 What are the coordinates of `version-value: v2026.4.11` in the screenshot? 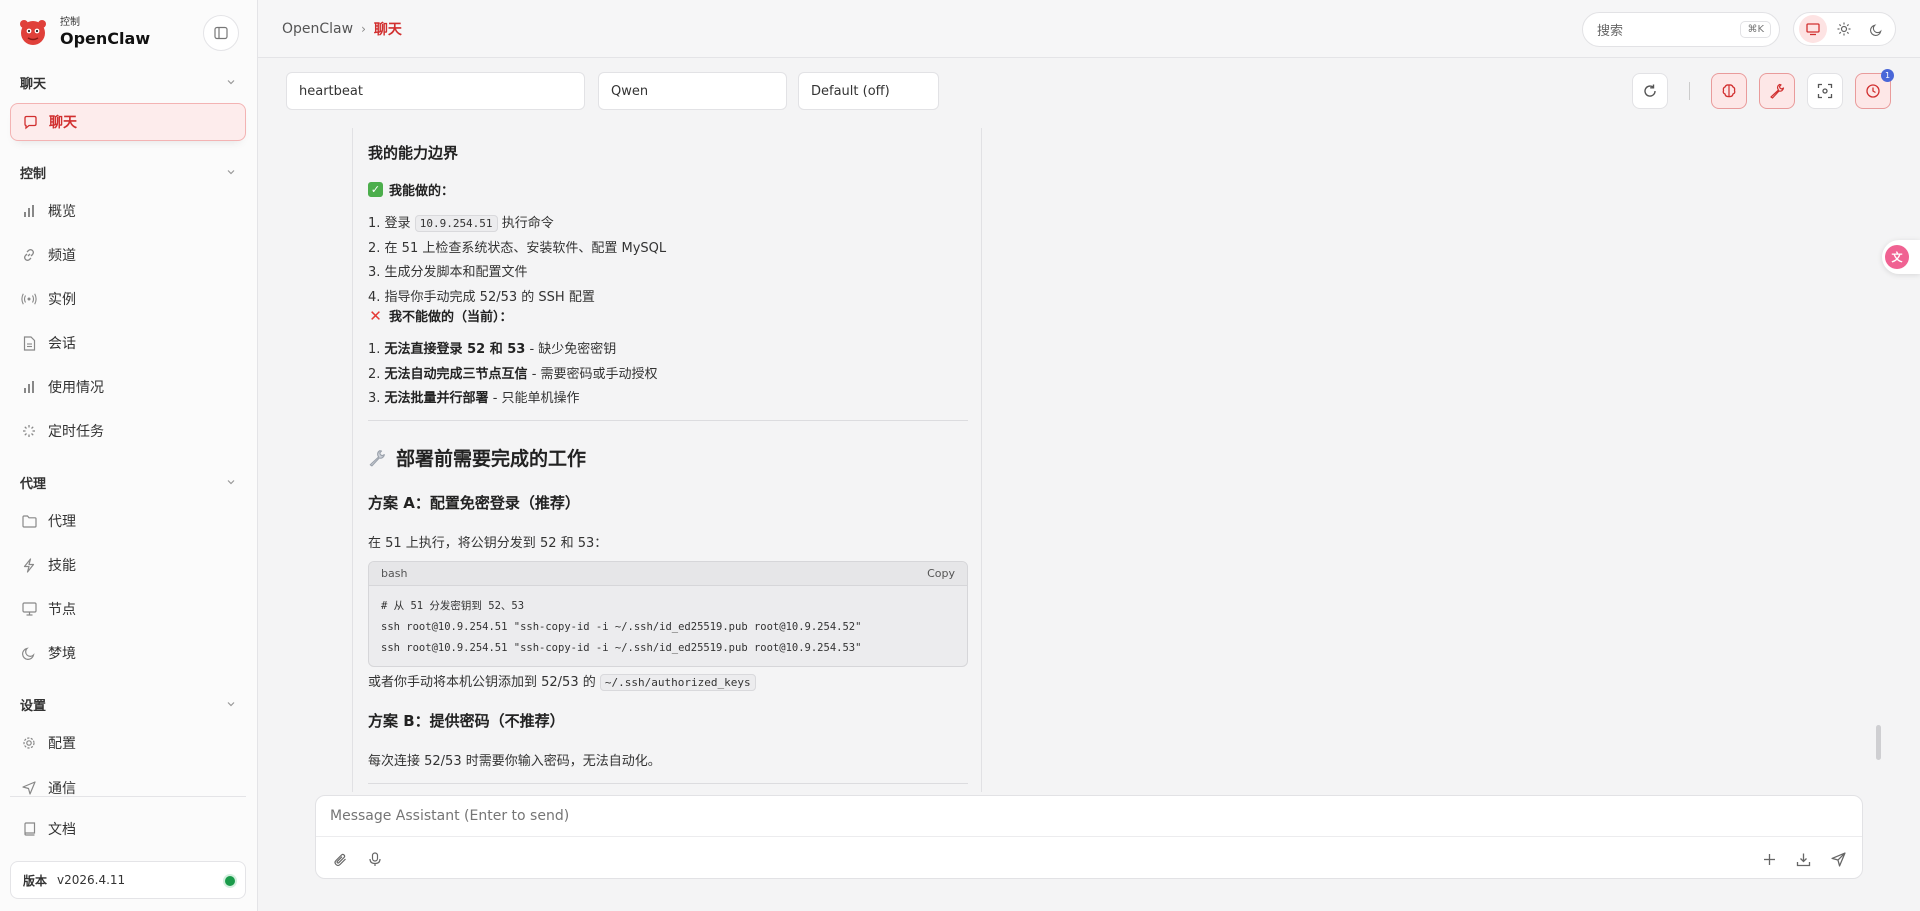 It's located at (91, 880).